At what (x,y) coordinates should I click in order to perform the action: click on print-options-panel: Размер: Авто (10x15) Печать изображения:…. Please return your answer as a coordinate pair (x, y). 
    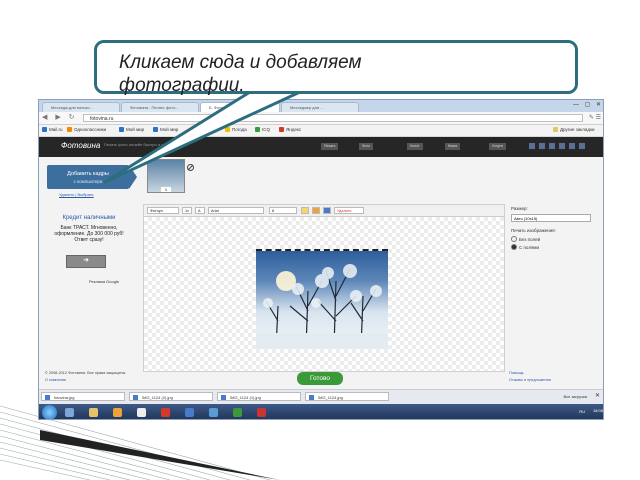
    Looking at the image, I should click on (556, 287).